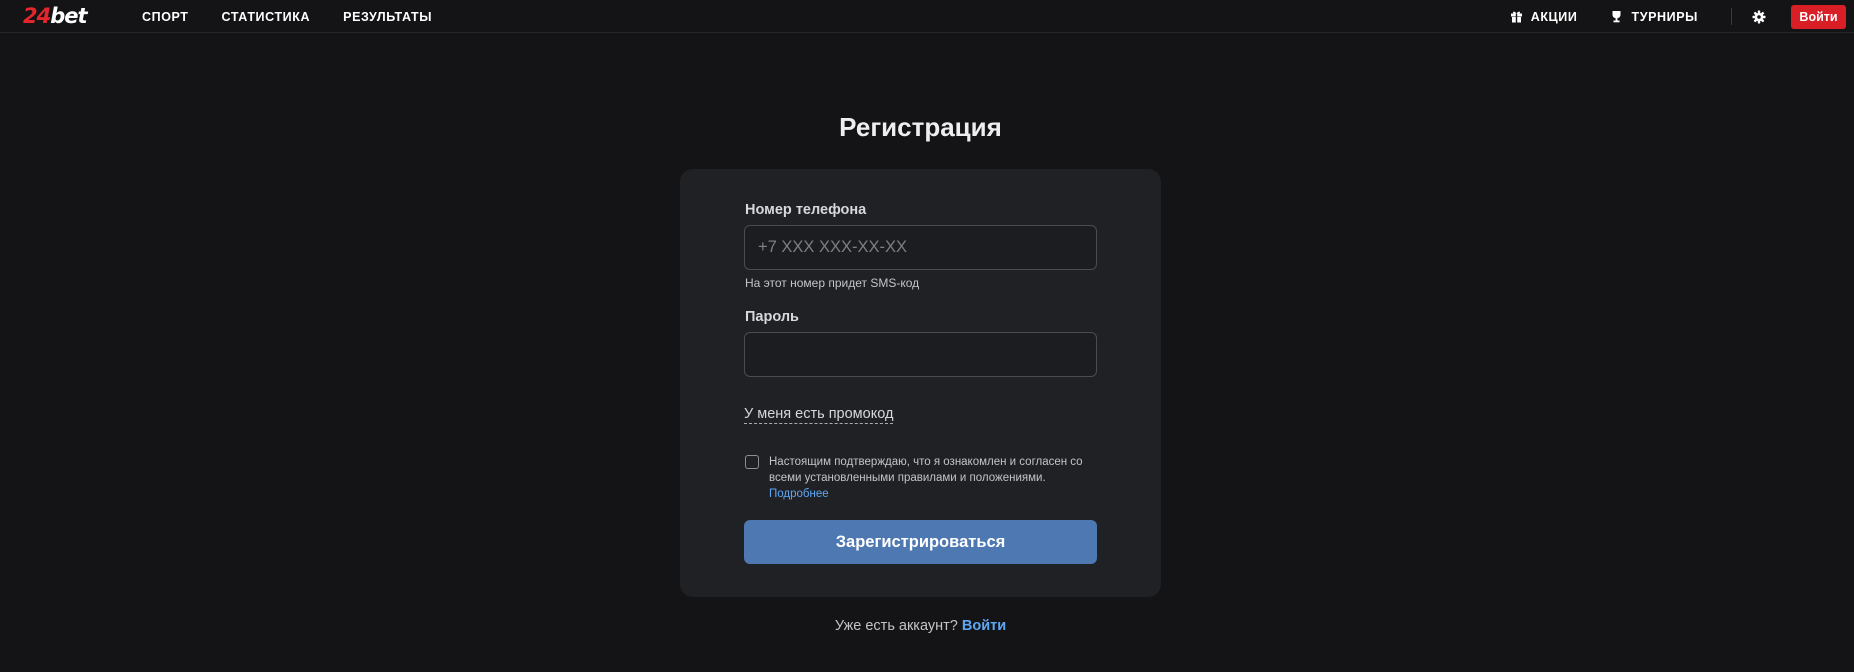  I want to click on agreement-checkbox, so click(752, 462).